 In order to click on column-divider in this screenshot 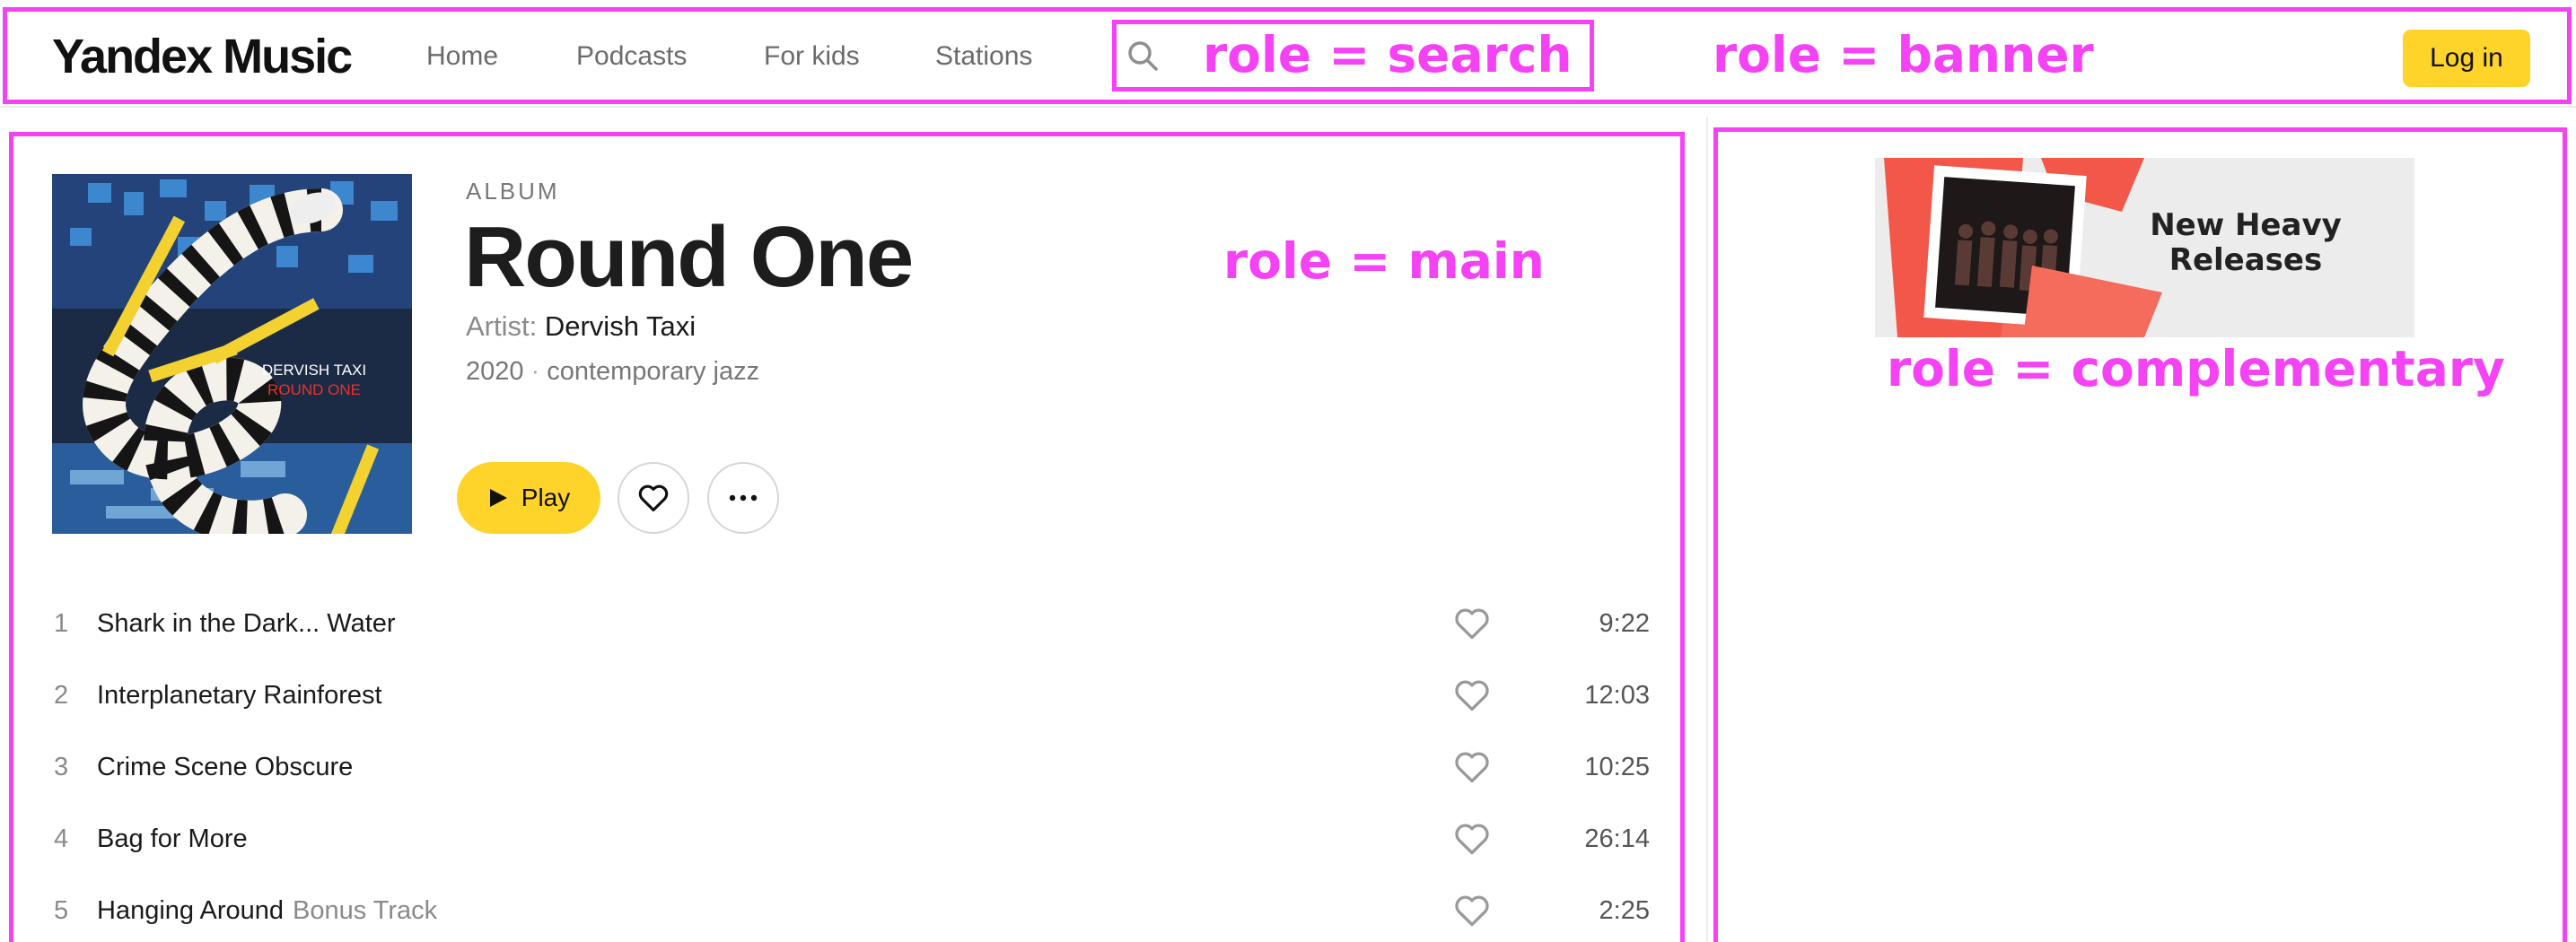, I will do `click(1707, 529)`.